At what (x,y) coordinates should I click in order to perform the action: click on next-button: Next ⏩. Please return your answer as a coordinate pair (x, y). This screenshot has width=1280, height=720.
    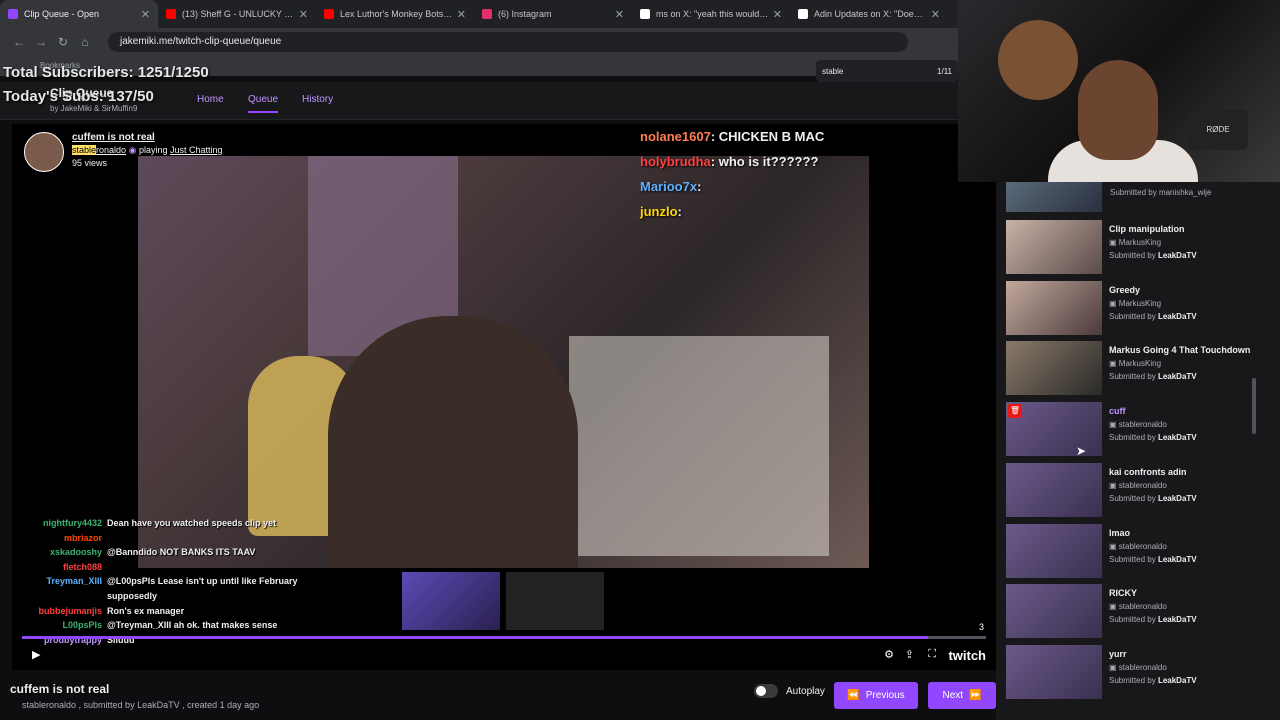
    Looking at the image, I should click on (962, 695).